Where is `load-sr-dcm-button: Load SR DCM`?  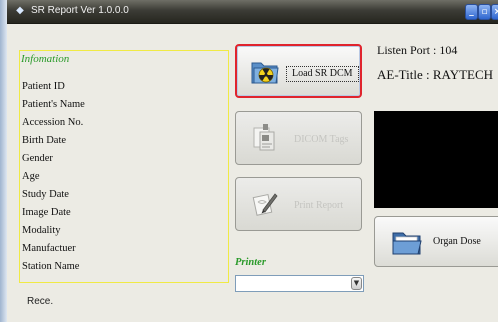 load-sr-dcm-button: Load SR DCM is located at coordinates (298, 71).